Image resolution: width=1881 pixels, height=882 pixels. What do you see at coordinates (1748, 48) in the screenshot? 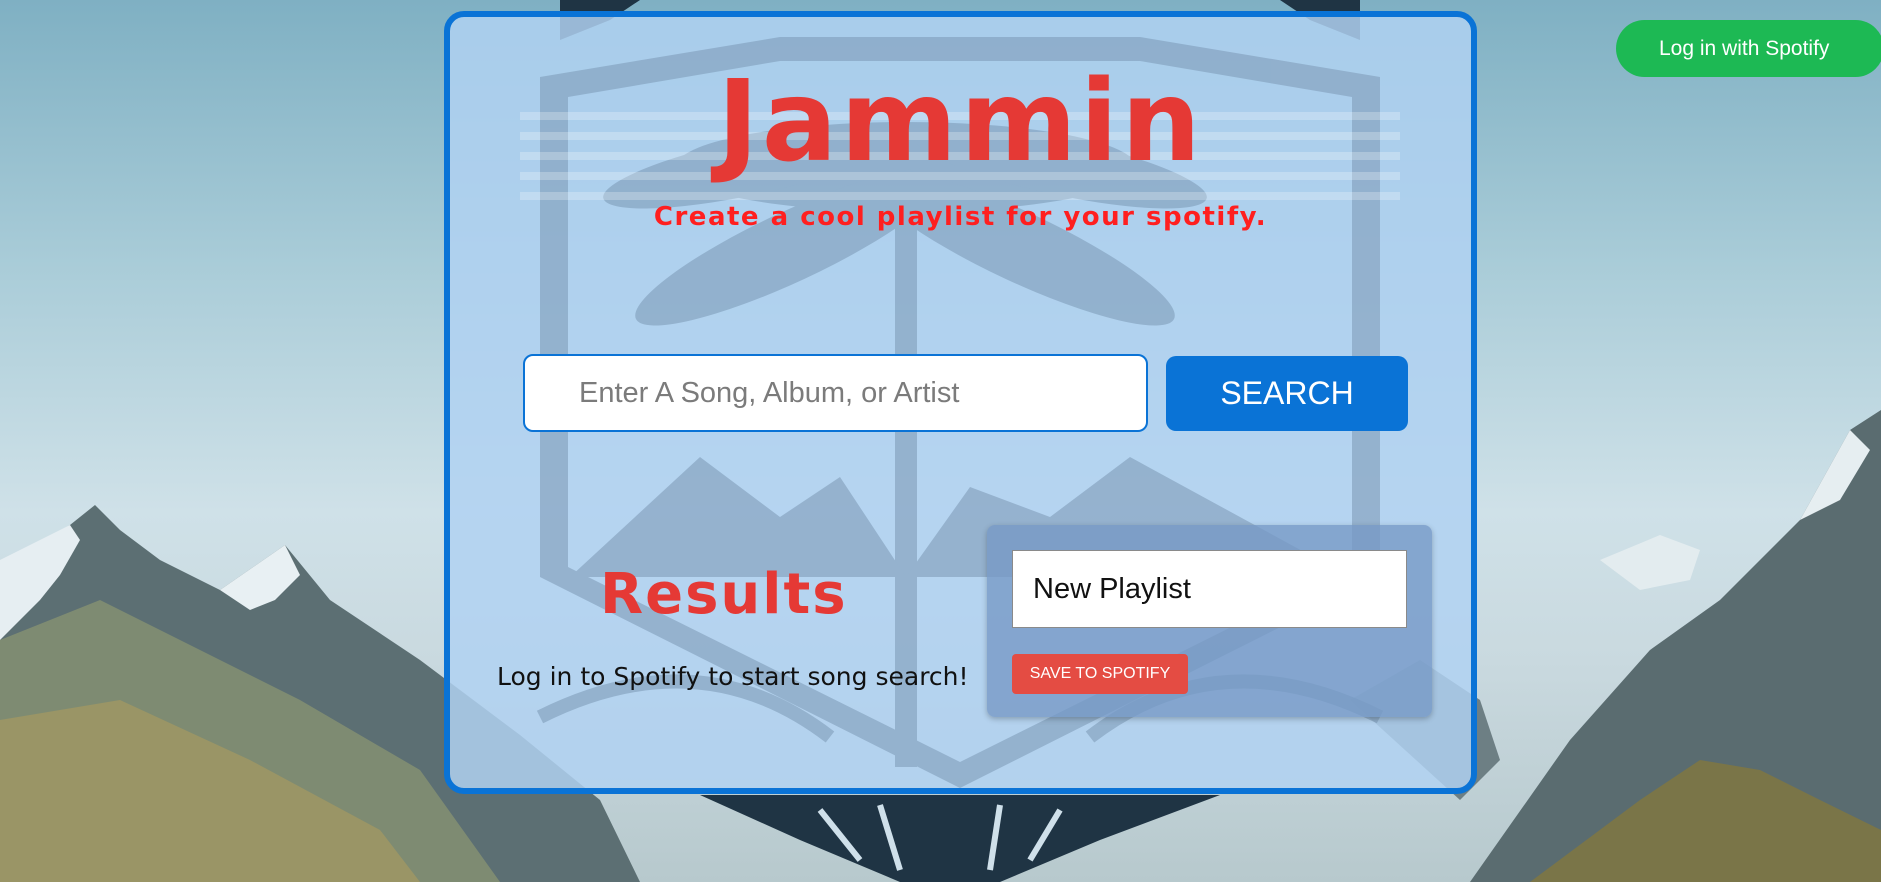
I see `login-with-spotify-button: Log in with Spotify` at bounding box center [1748, 48].